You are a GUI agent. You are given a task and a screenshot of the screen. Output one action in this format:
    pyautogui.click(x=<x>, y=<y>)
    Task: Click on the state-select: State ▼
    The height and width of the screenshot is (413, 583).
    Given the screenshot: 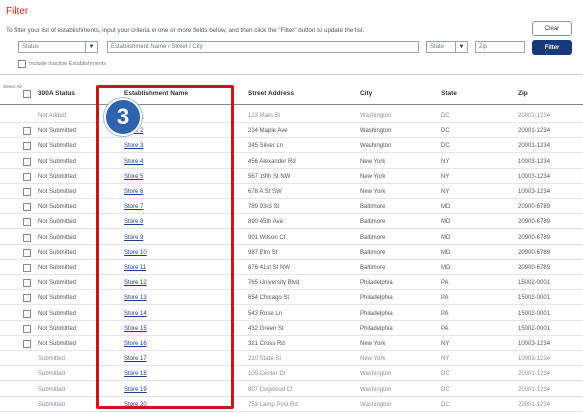 What is the action you would take?
    pyautogui.click(x=447, y=47)
    